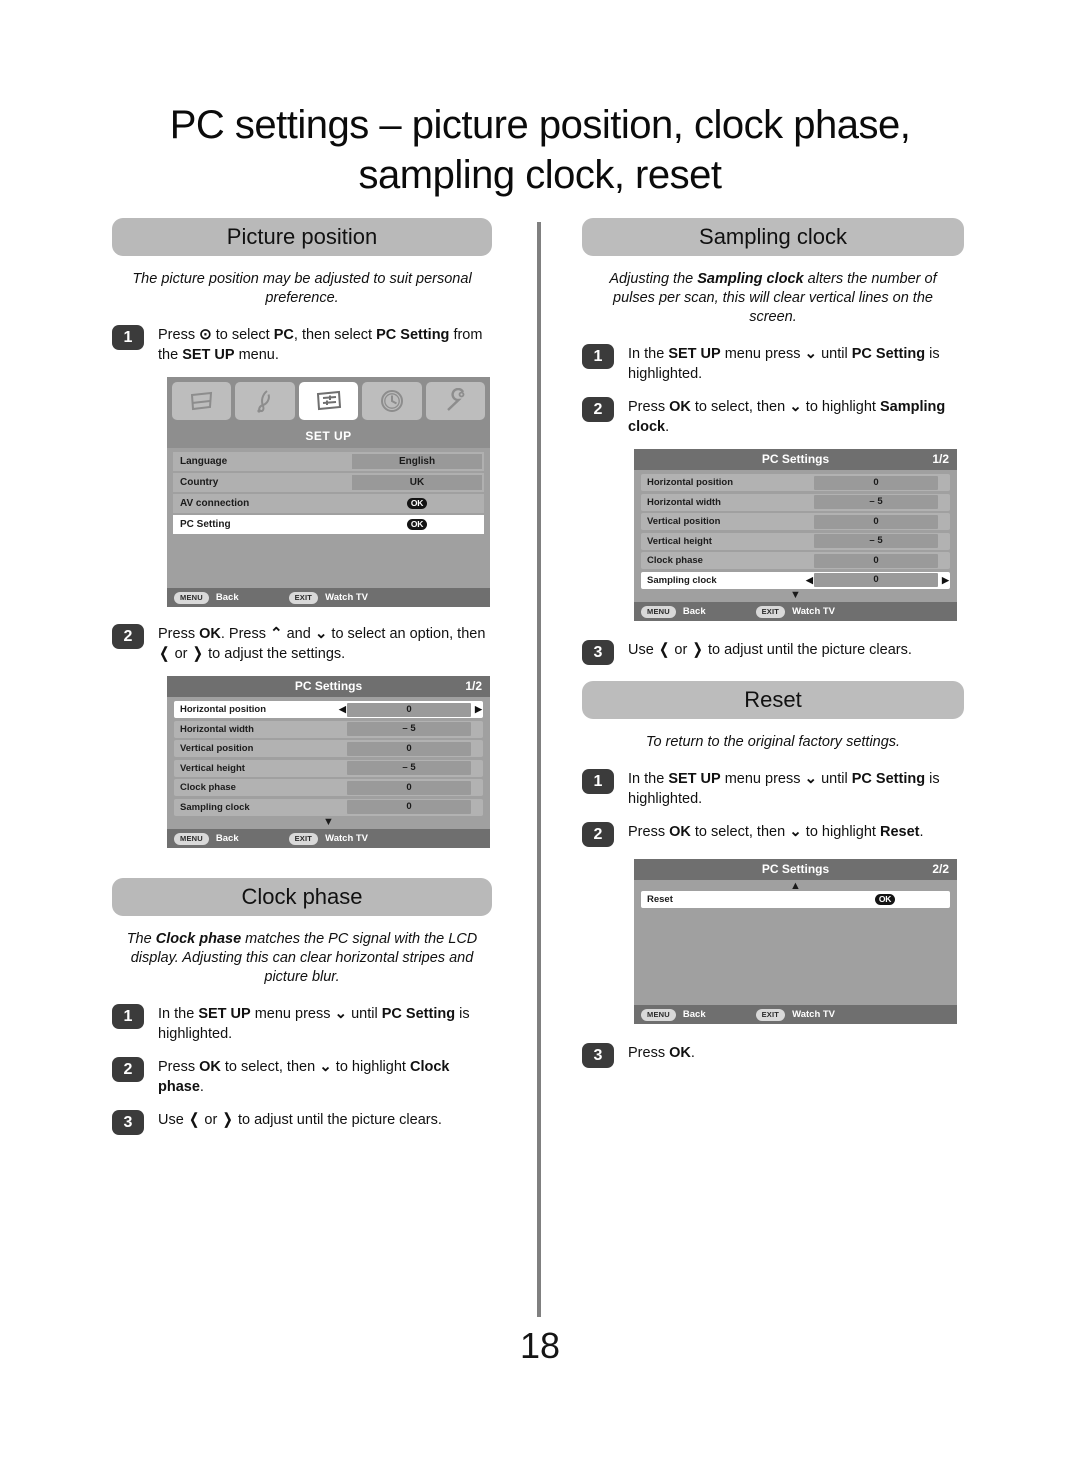 The image size is (1080, 1473). I want to click on picture-icon, so click(202, 400).